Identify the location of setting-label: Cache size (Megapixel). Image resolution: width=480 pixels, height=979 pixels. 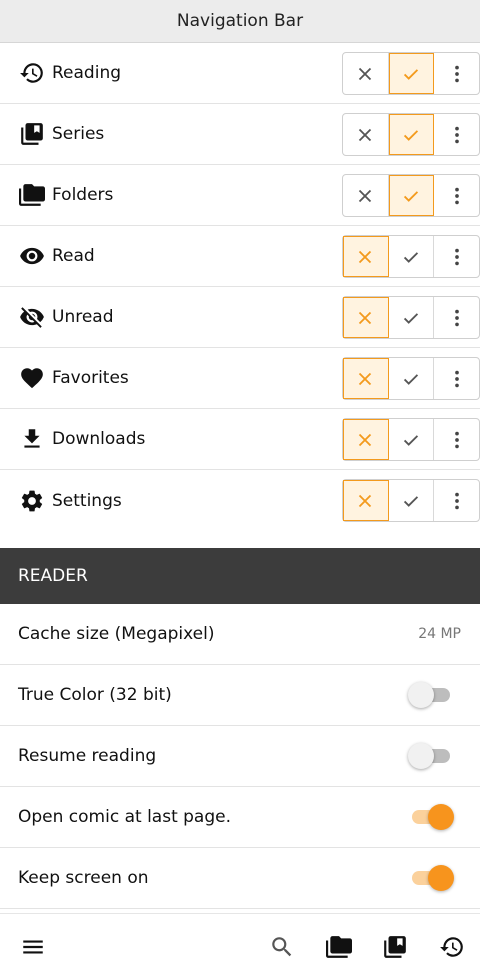
(116, 634).